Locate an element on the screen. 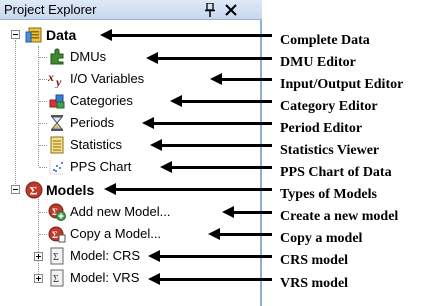 The image size is (433, 306). arrow-pps-chart-line is located at coordinates (221, 167).